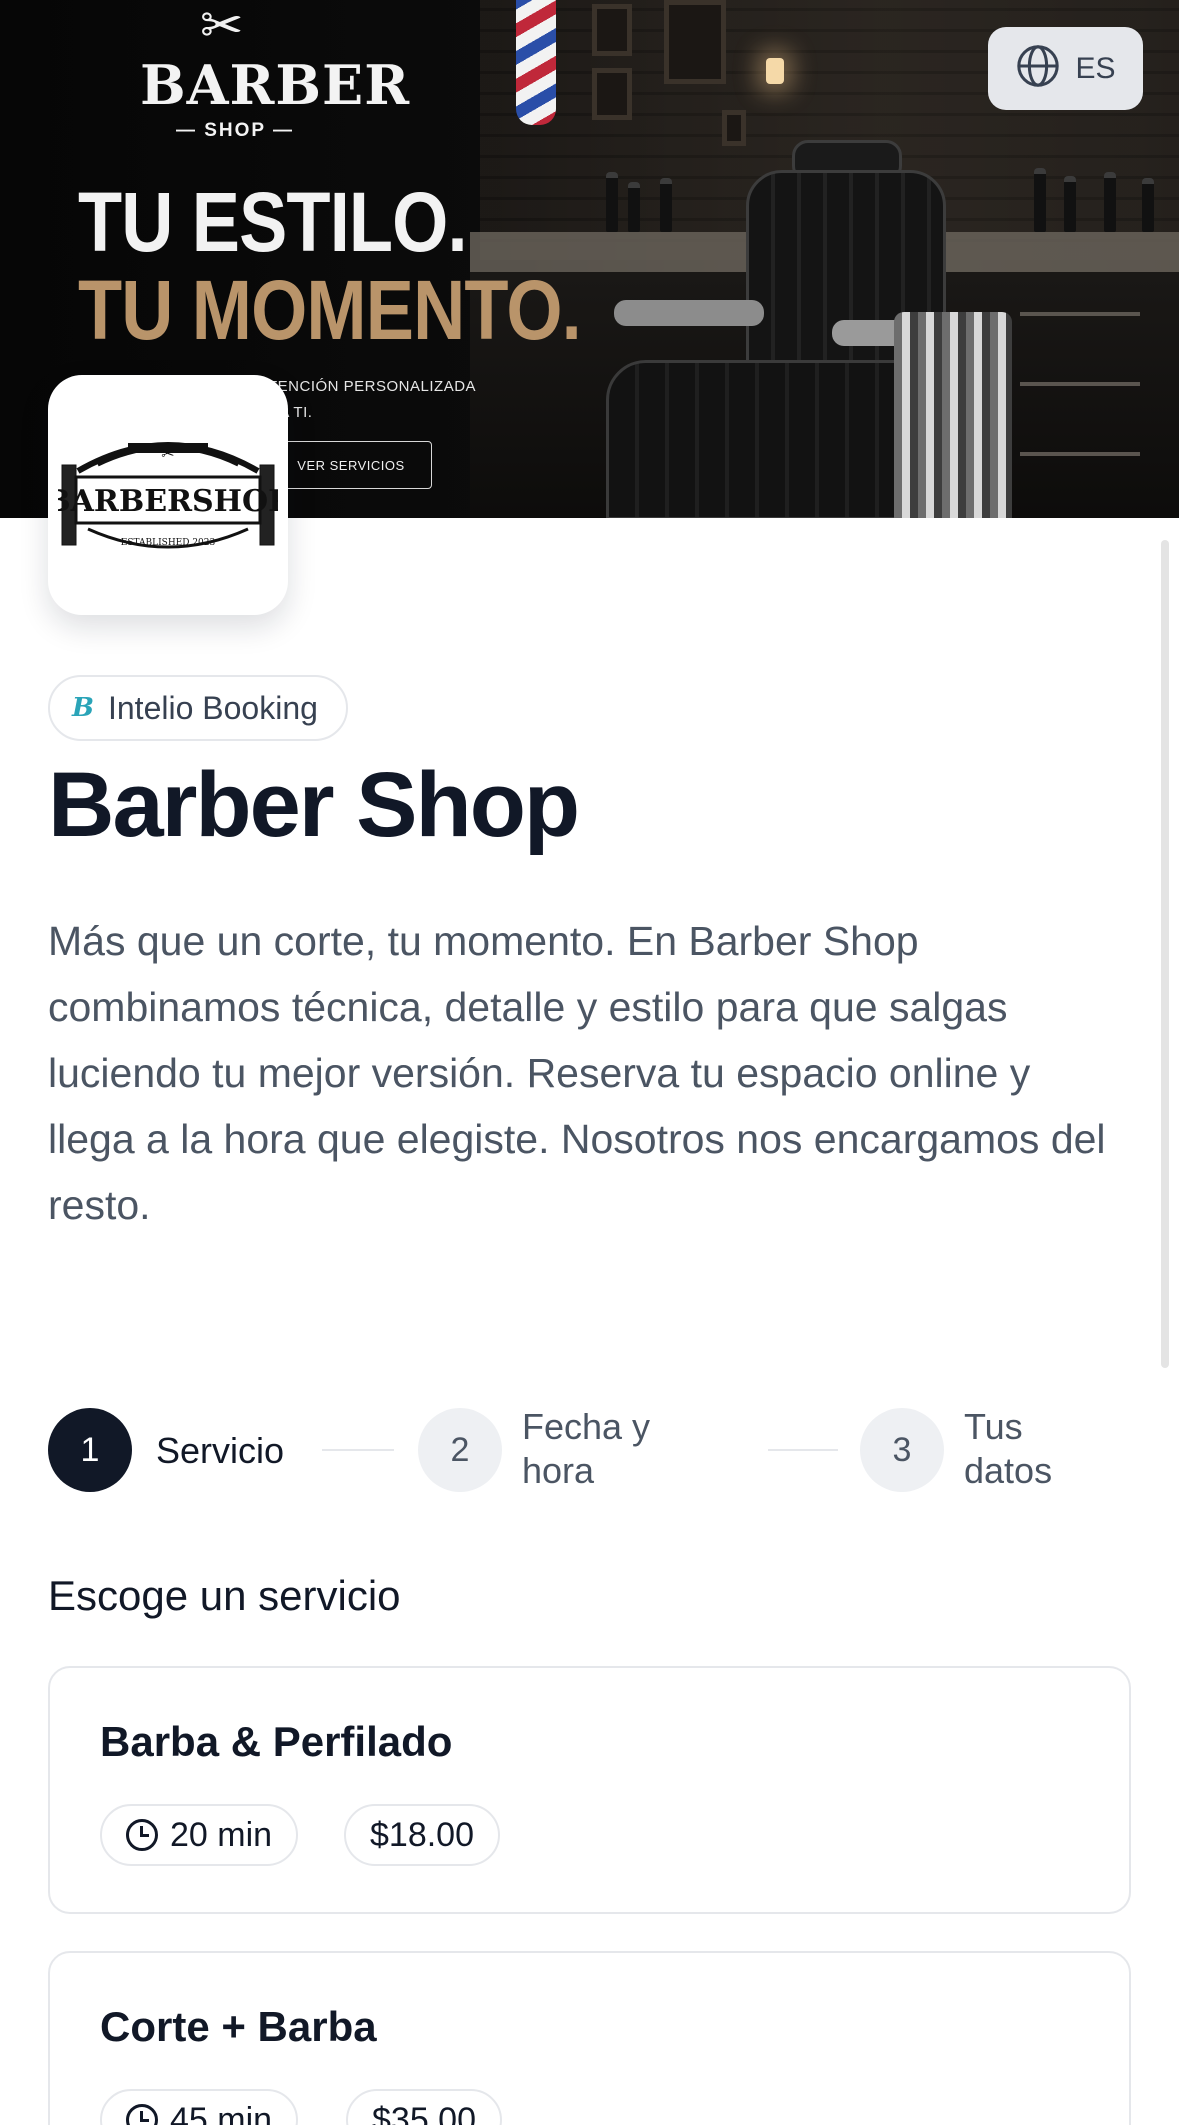  What do you see at coordinates (168, 501) in the screenshot?
I see `logo-text: BARBERSHOP` at bounding box center [168, 501].